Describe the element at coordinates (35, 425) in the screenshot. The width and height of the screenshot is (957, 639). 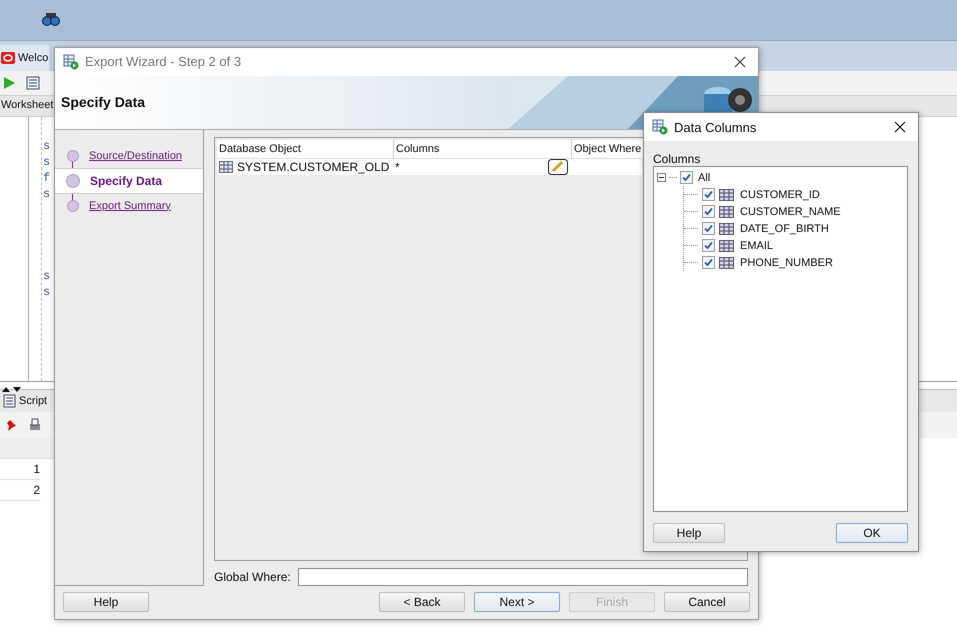
I see `printer-icon` at that location.